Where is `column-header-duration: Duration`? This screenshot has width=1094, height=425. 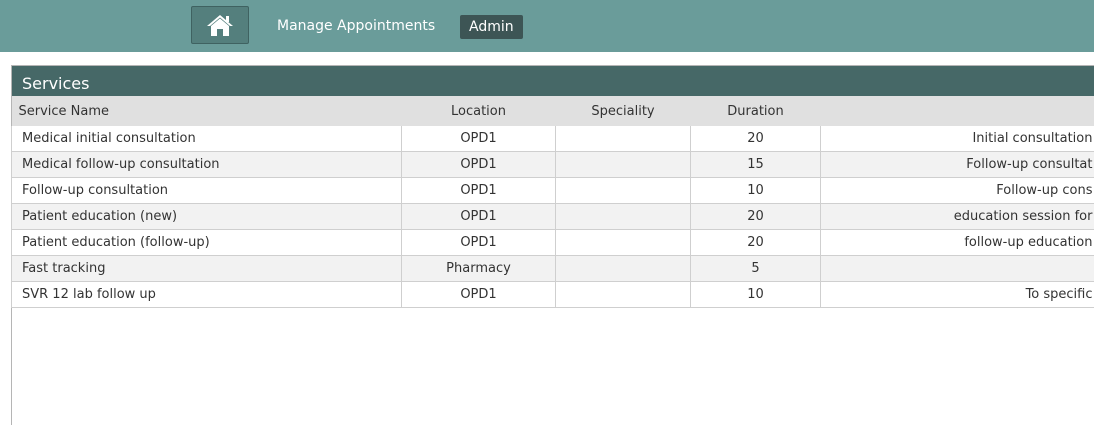
column-header-duration: Duration is located at coordinates (756, 111).